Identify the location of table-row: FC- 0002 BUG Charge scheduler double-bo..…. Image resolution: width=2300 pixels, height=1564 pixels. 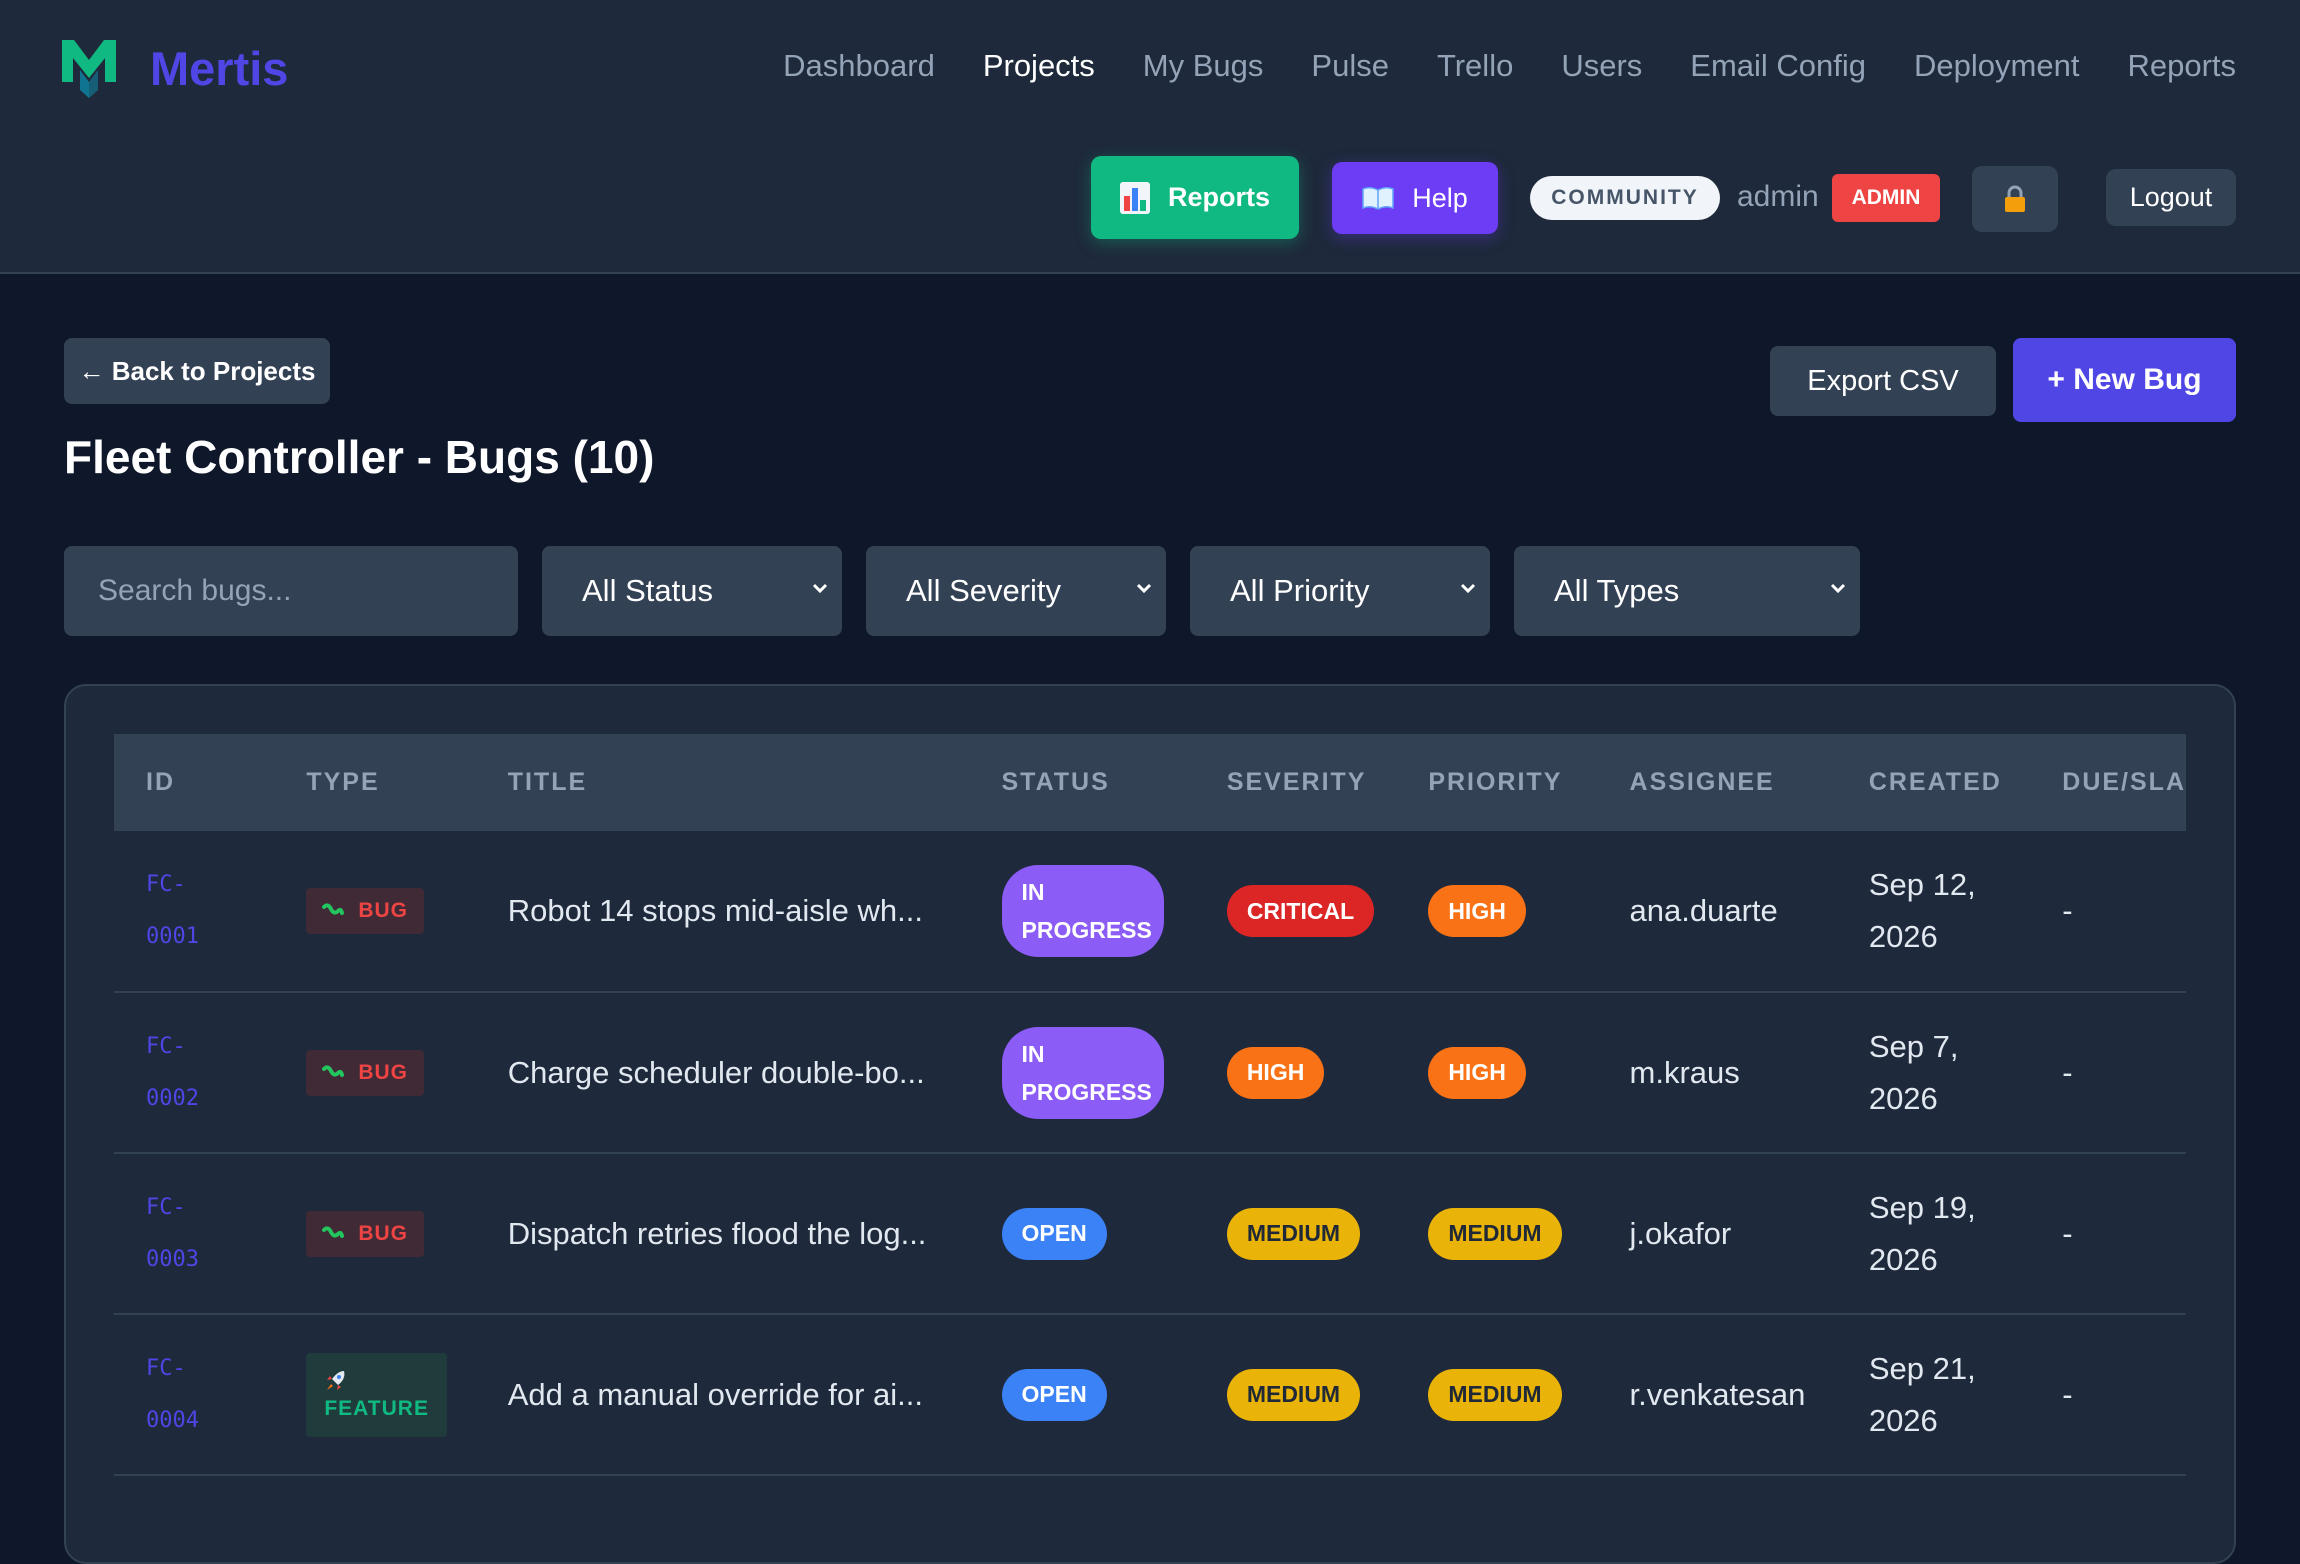
(1150, 1072).